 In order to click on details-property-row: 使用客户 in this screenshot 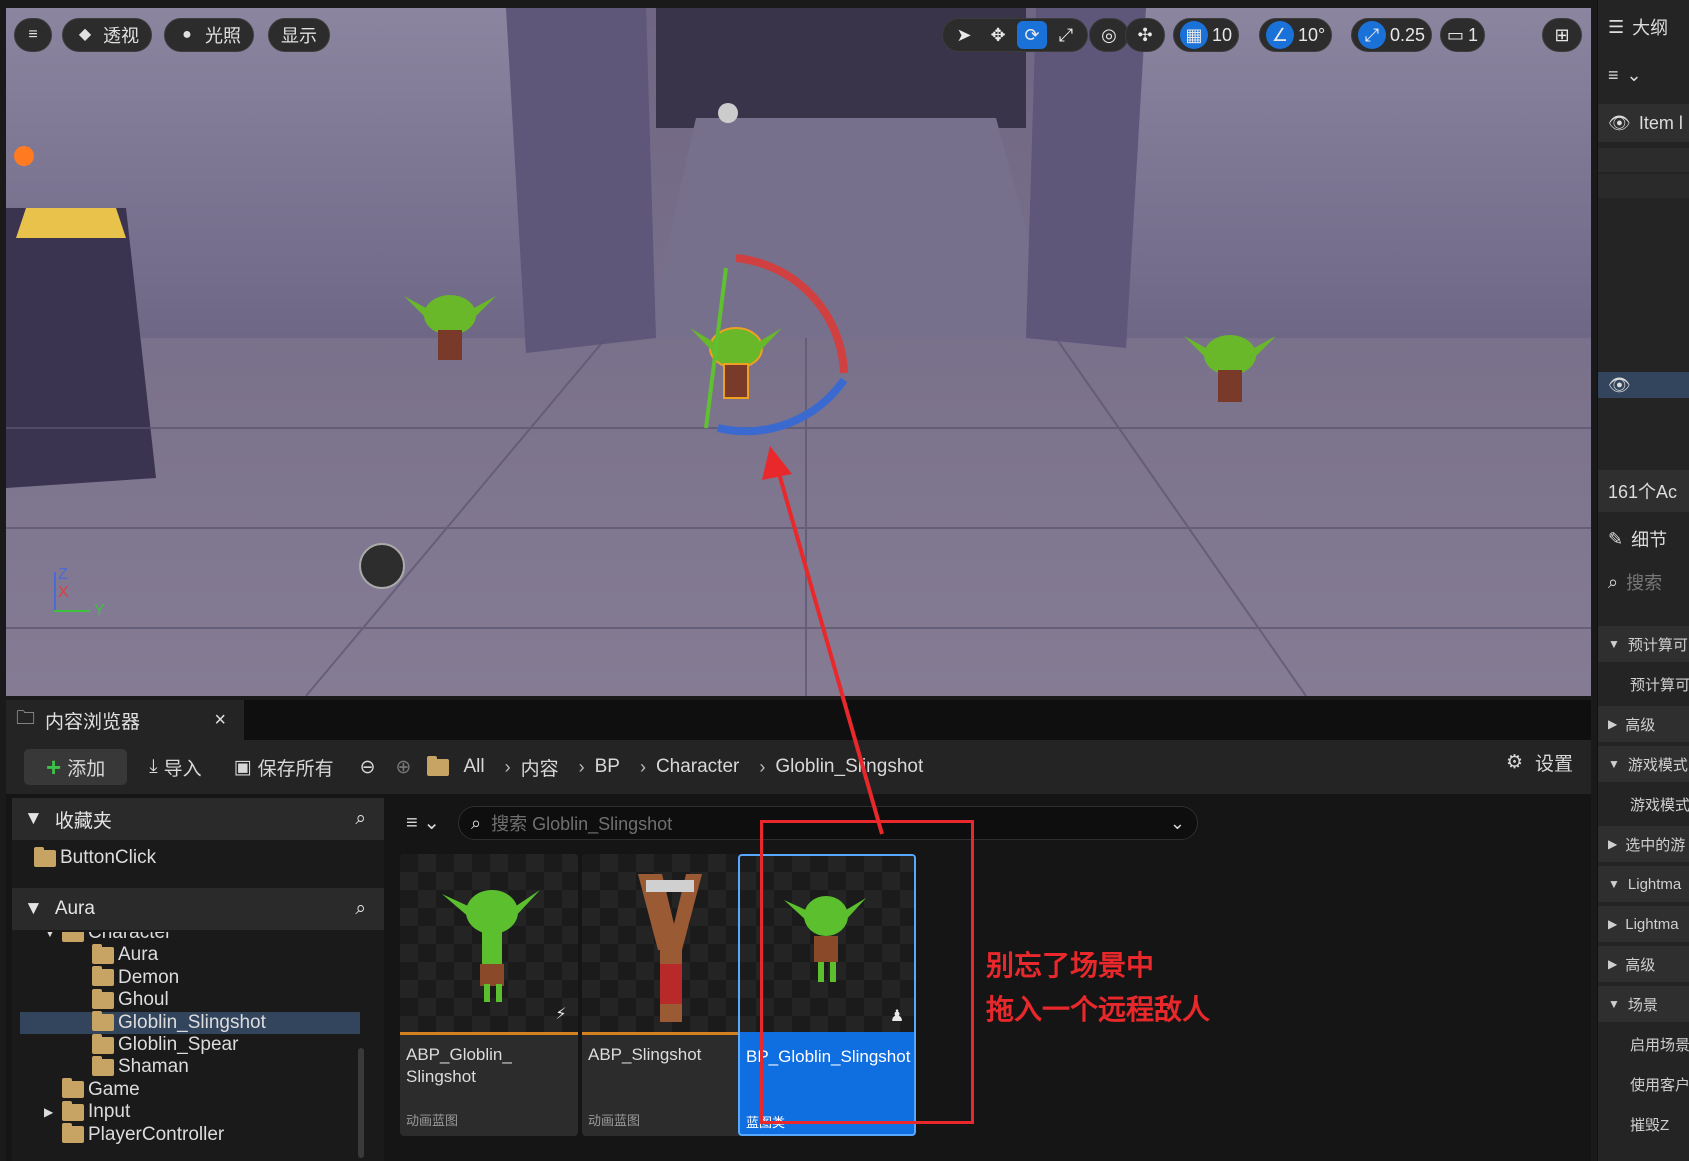, I will do `click(1643, 1084)`.